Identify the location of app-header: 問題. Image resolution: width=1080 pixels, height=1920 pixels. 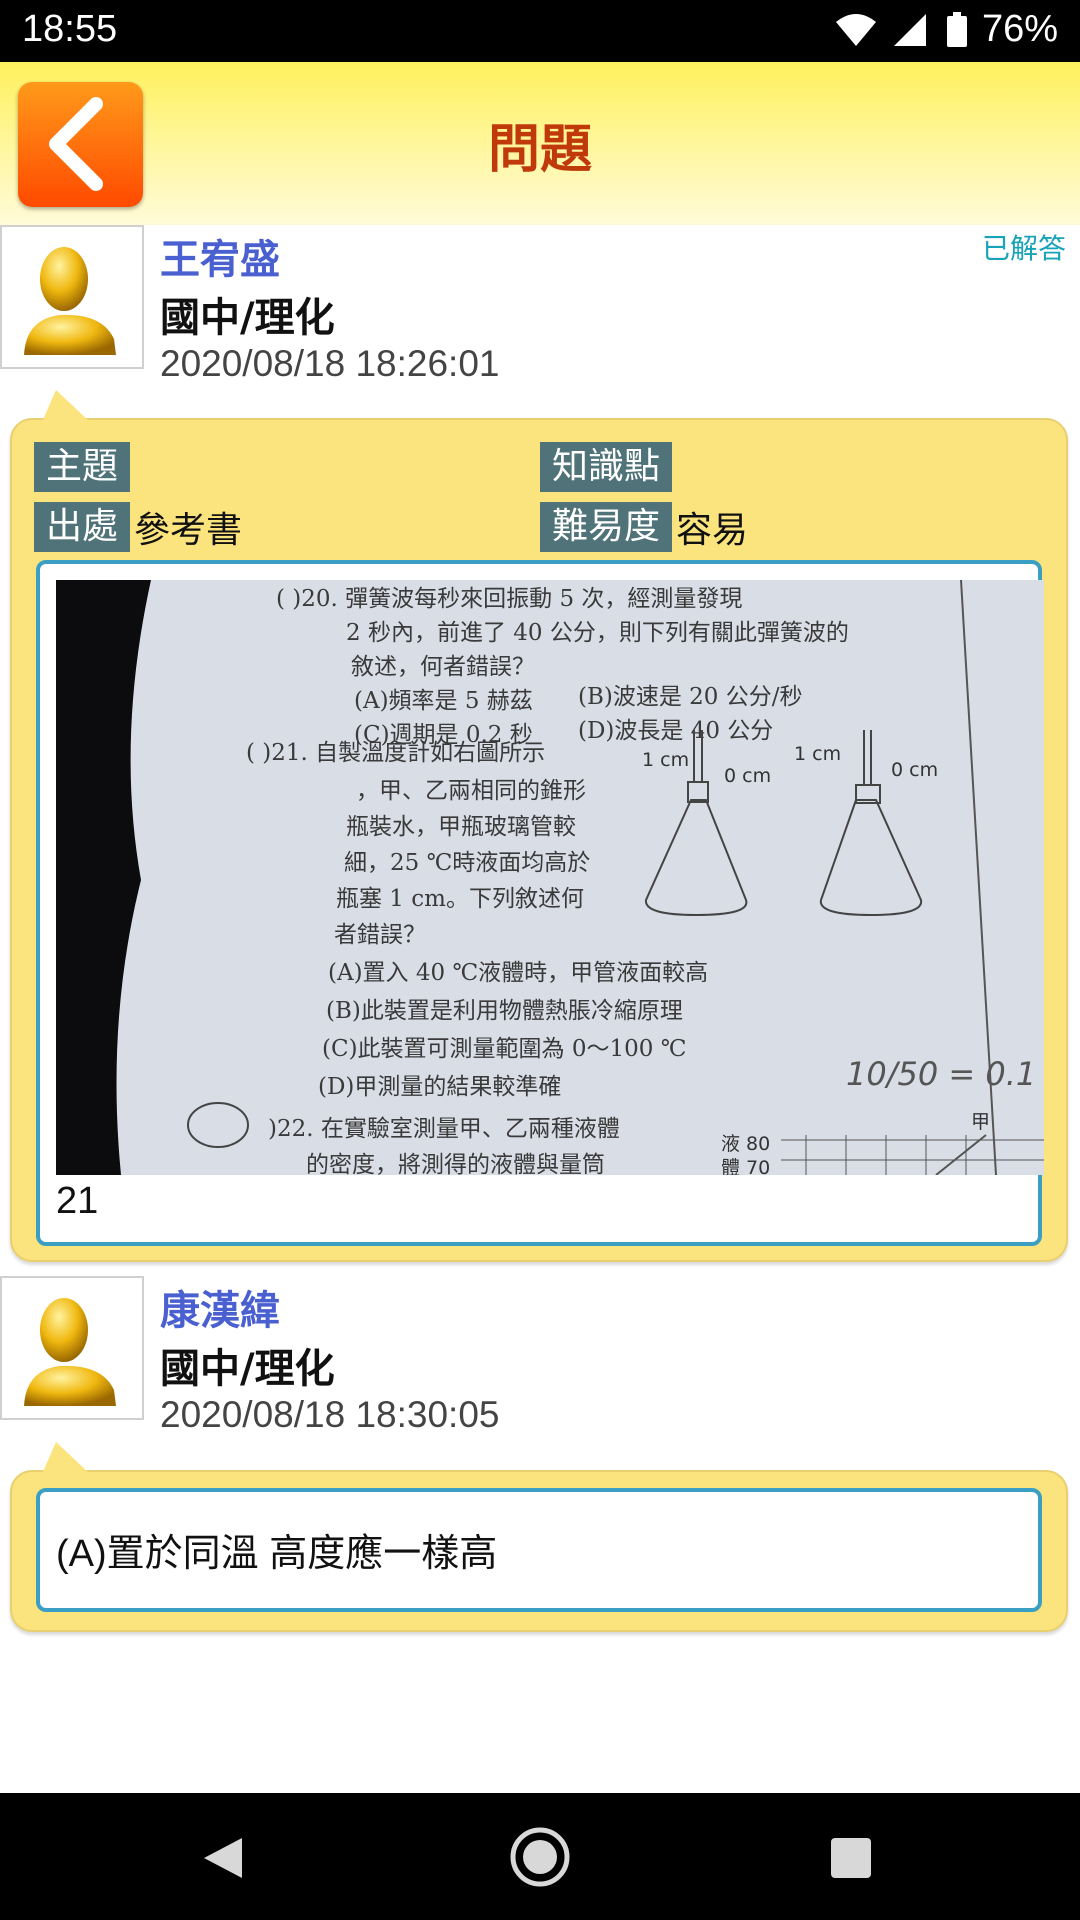
(540, 143).